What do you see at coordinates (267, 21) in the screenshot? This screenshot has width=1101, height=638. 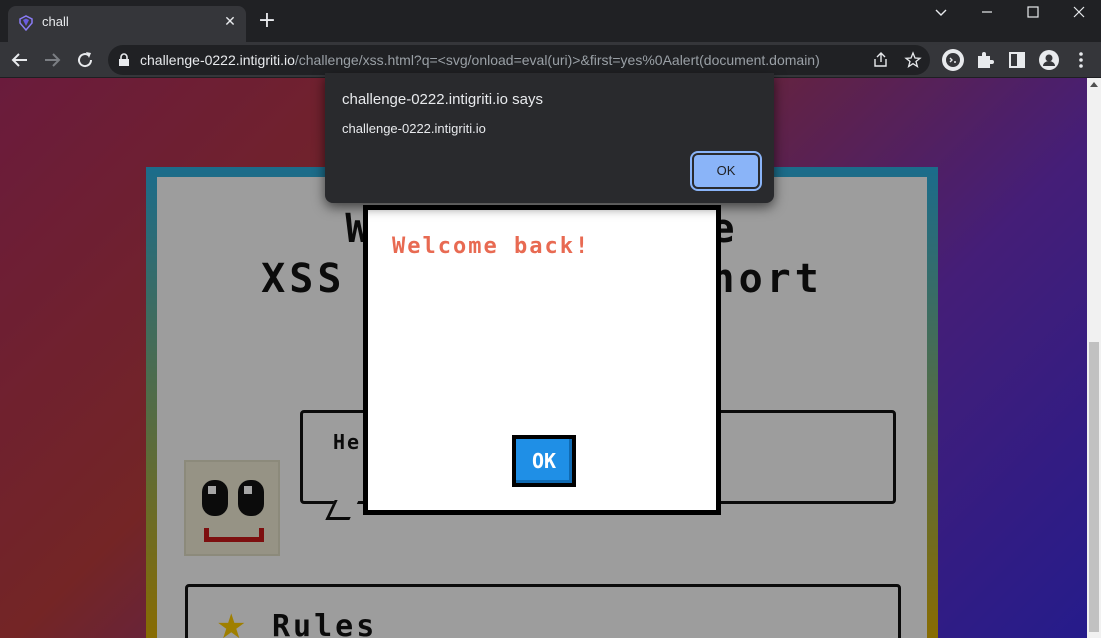 I see `new-tab-icon: +` at bounding box center [267, 21].